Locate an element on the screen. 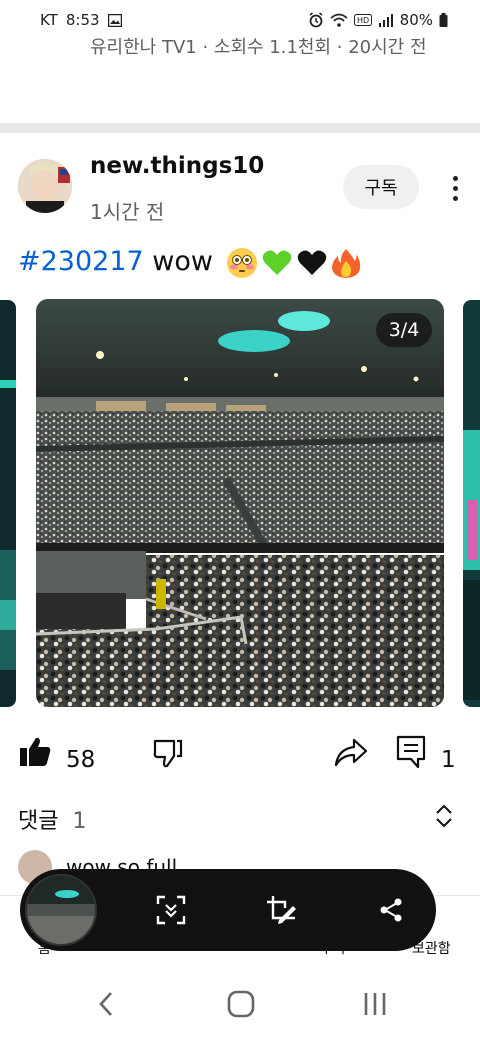 The width and height of the screenshot is (480, 1040). post-text: #230217 wow is located at coordinates (189, 262).